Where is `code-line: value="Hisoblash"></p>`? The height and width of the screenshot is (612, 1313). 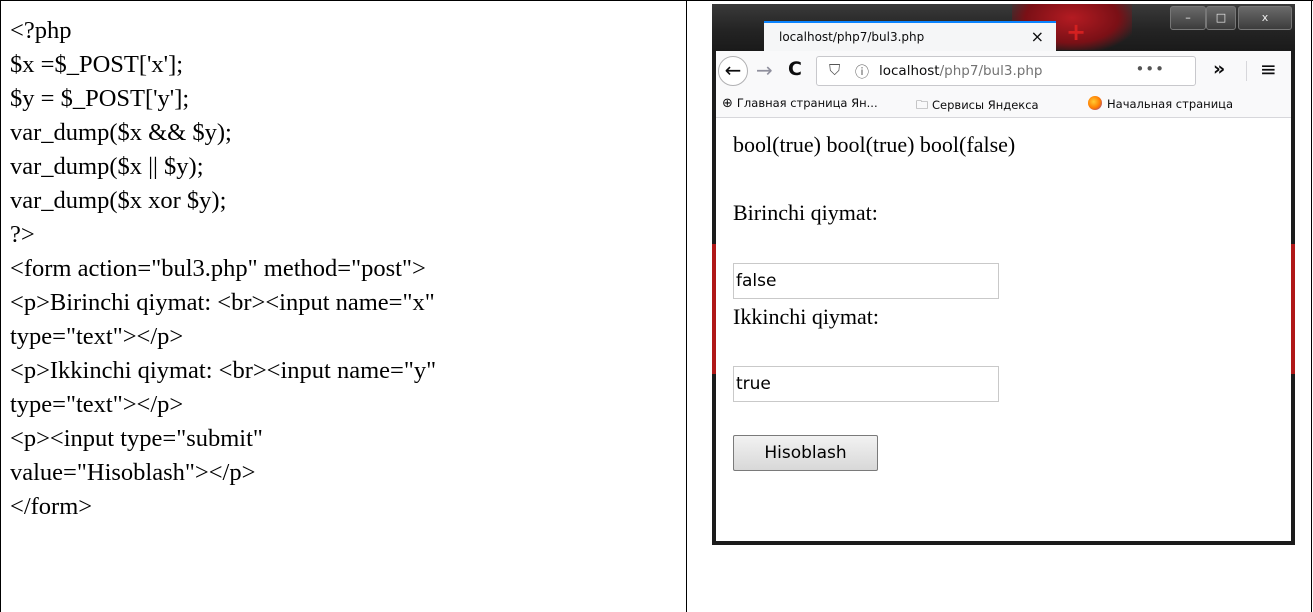 code-line: value="Hisoblash"></p> is located at coordinates (133, 472).